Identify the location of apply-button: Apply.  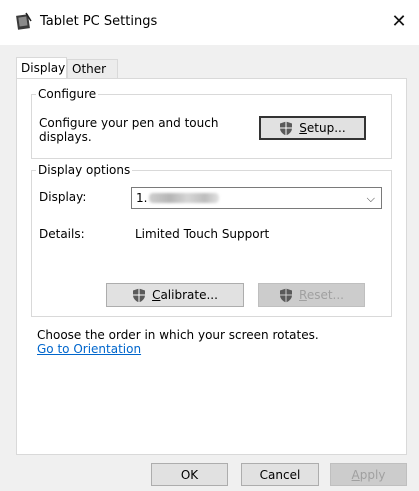
(368, 474).